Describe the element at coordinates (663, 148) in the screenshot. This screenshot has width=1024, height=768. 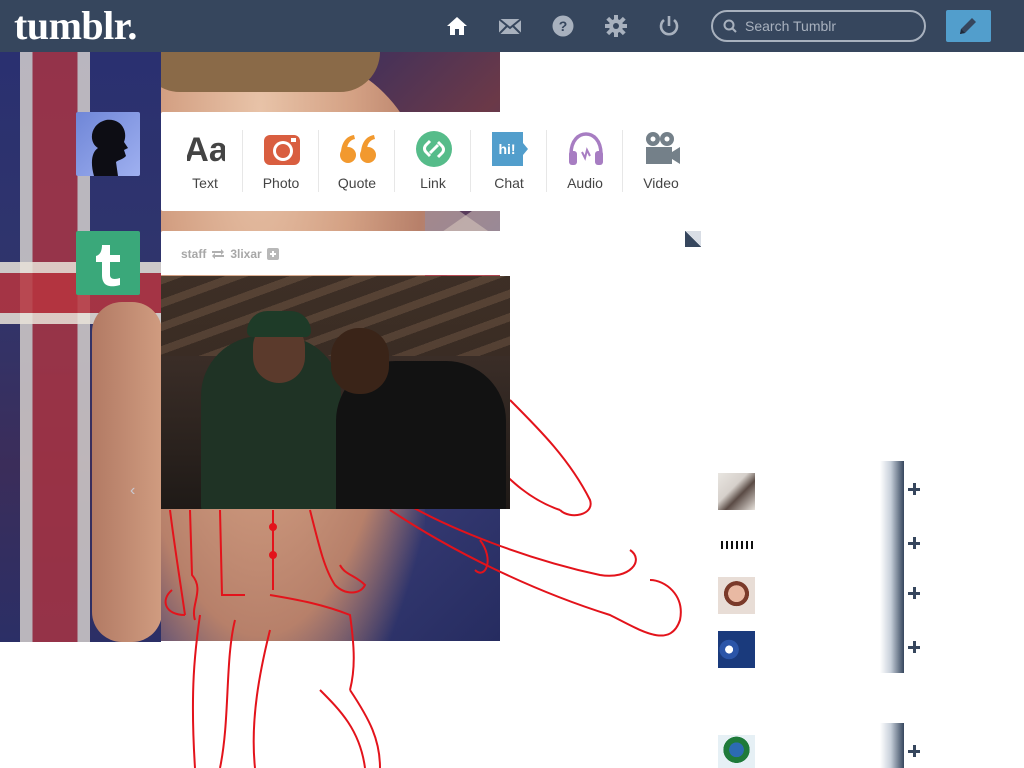
I see `video-camera-icon` at that location.